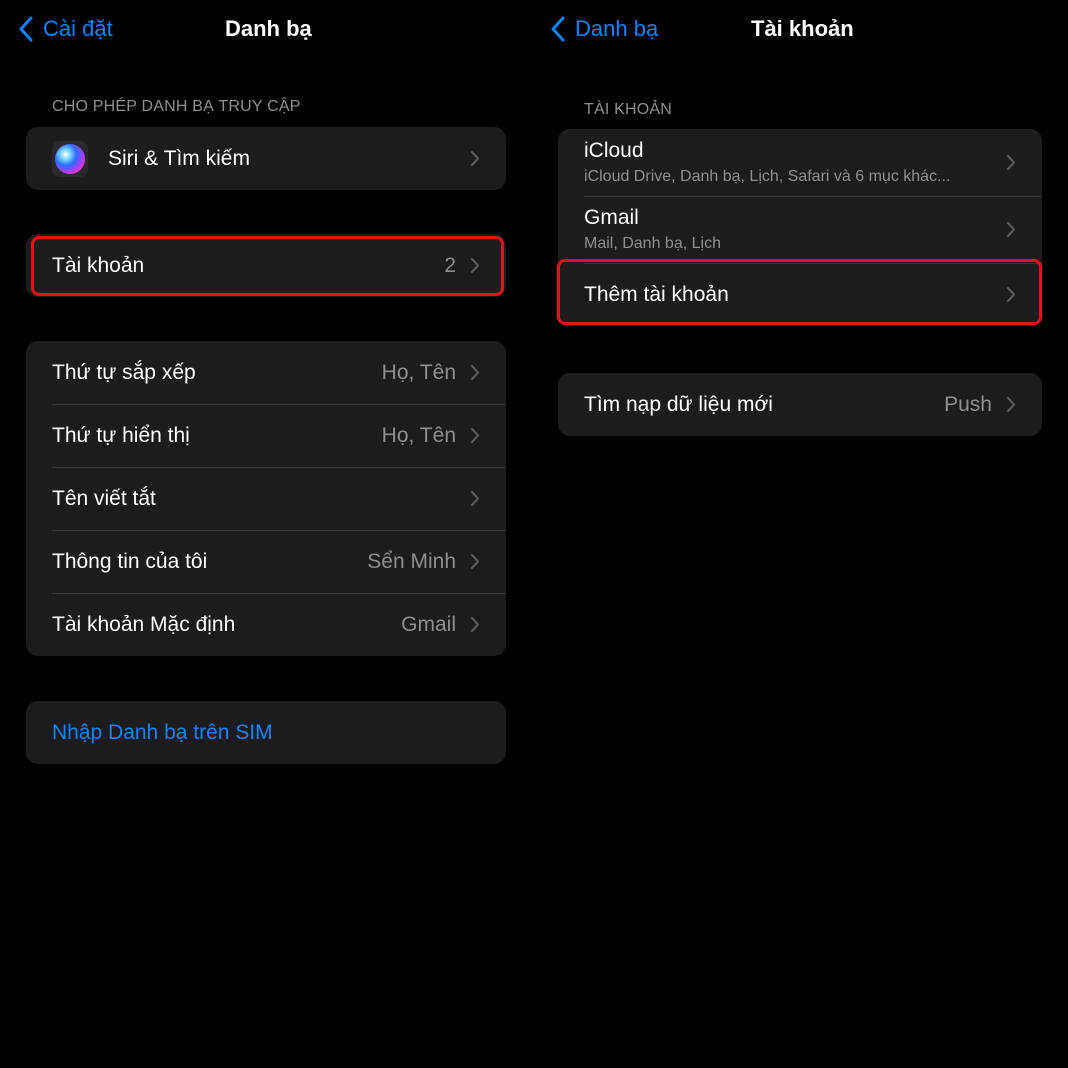 Image resolution: width=1068 pixels, height=1068 pixels. What do you see at coordinates (124, 372) in the screenshot?
I see `row-label: Thứ tự sắp xếp` at bounding box center [124, 372].